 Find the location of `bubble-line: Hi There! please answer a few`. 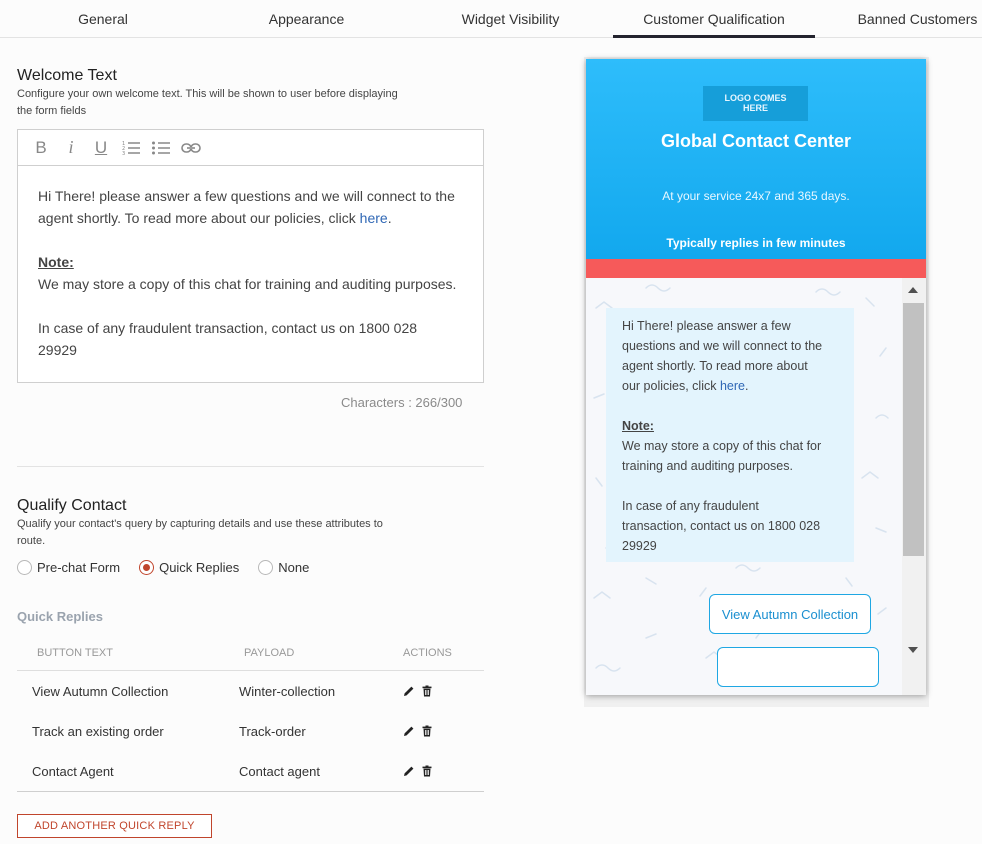

bubble-line: Hi There! please answer a few is located at coordinates (706, 326).